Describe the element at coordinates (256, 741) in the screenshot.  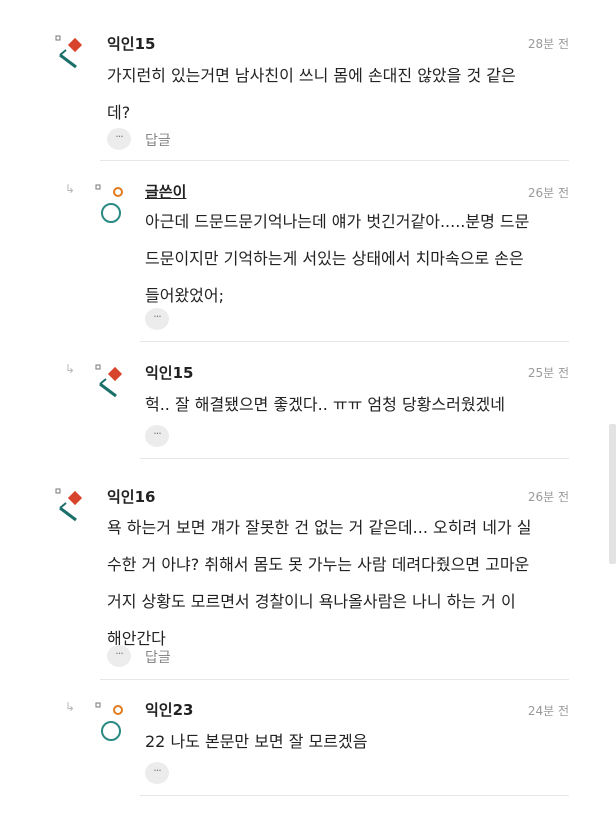
I see `comment-text: 22 나도 본문만 보면 잘 모르겠음` at that location.